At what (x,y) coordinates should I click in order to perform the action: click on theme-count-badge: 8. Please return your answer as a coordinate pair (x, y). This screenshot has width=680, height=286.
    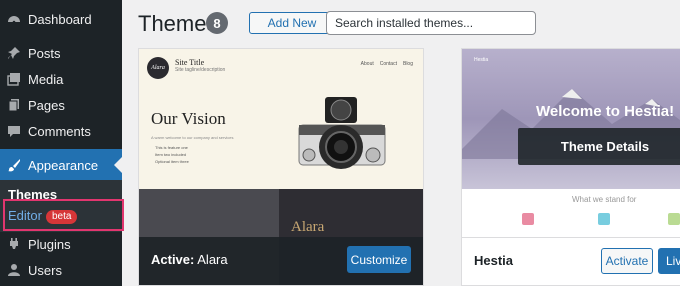
    Looking at the image, I should click on (217, 23).